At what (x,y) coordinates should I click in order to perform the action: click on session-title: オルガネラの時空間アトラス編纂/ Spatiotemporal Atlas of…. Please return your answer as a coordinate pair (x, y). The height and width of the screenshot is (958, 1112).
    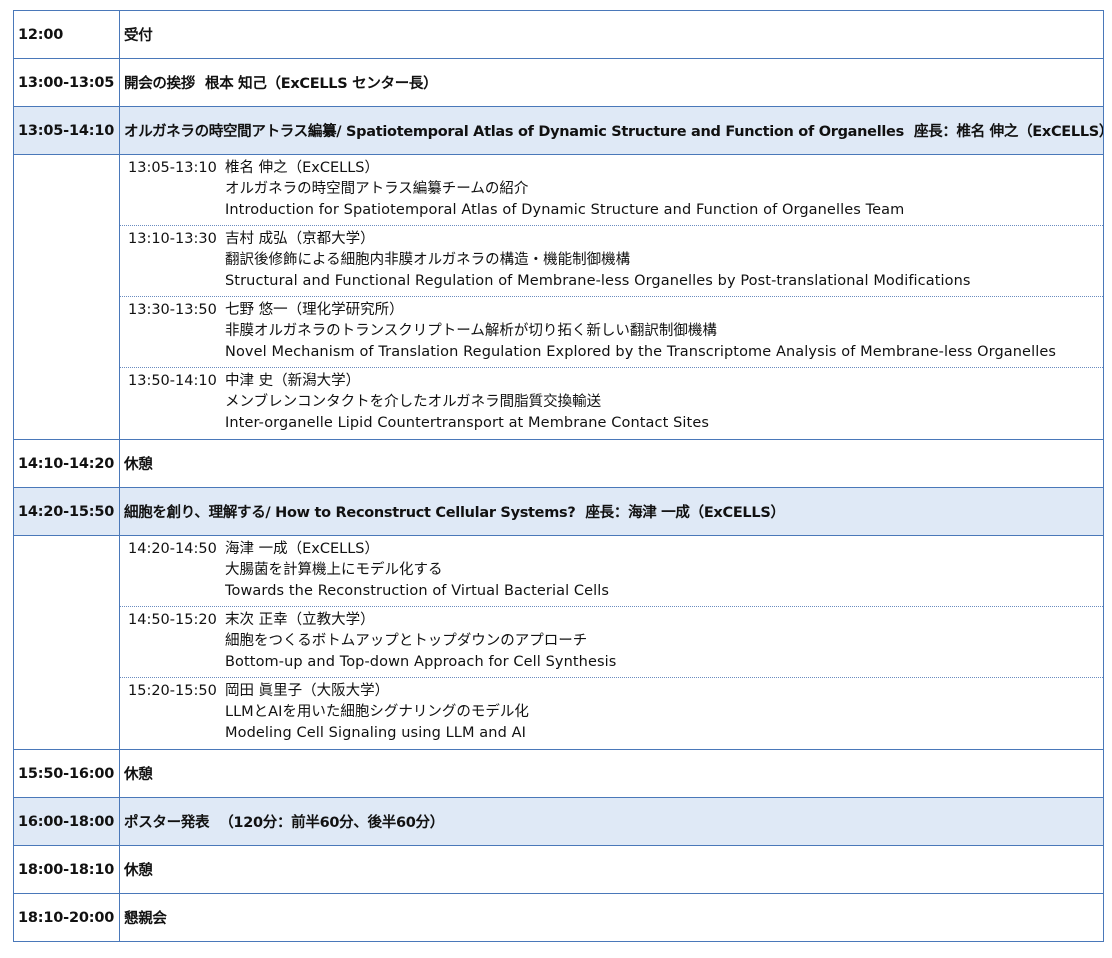
    Looking at the image, I should click on (514, 132).